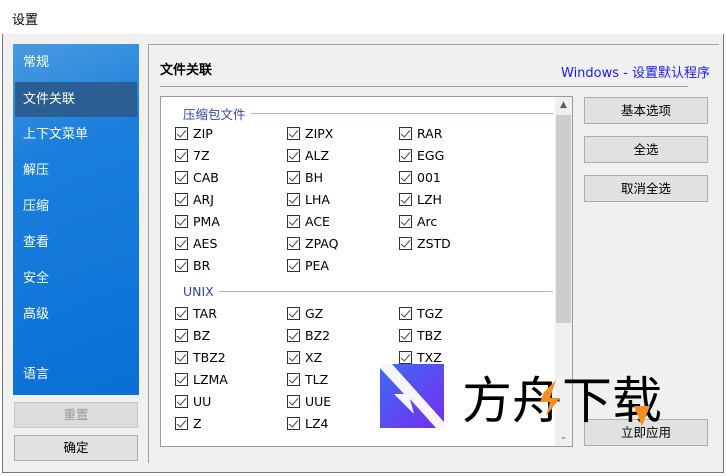 This screenshot has height=476, width=726. What do you see at coordinates (563, 219) in the screenshot?
I see `scroll-thumb` at bounding box center [563, 219].